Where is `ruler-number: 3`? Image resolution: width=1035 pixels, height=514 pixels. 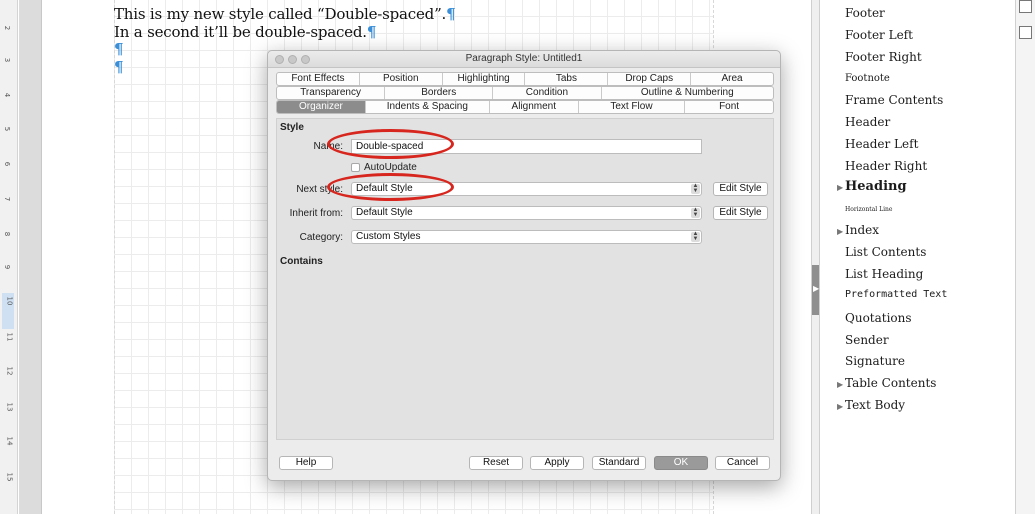 ruler-number: 3 is located at coordinates (7, 60).